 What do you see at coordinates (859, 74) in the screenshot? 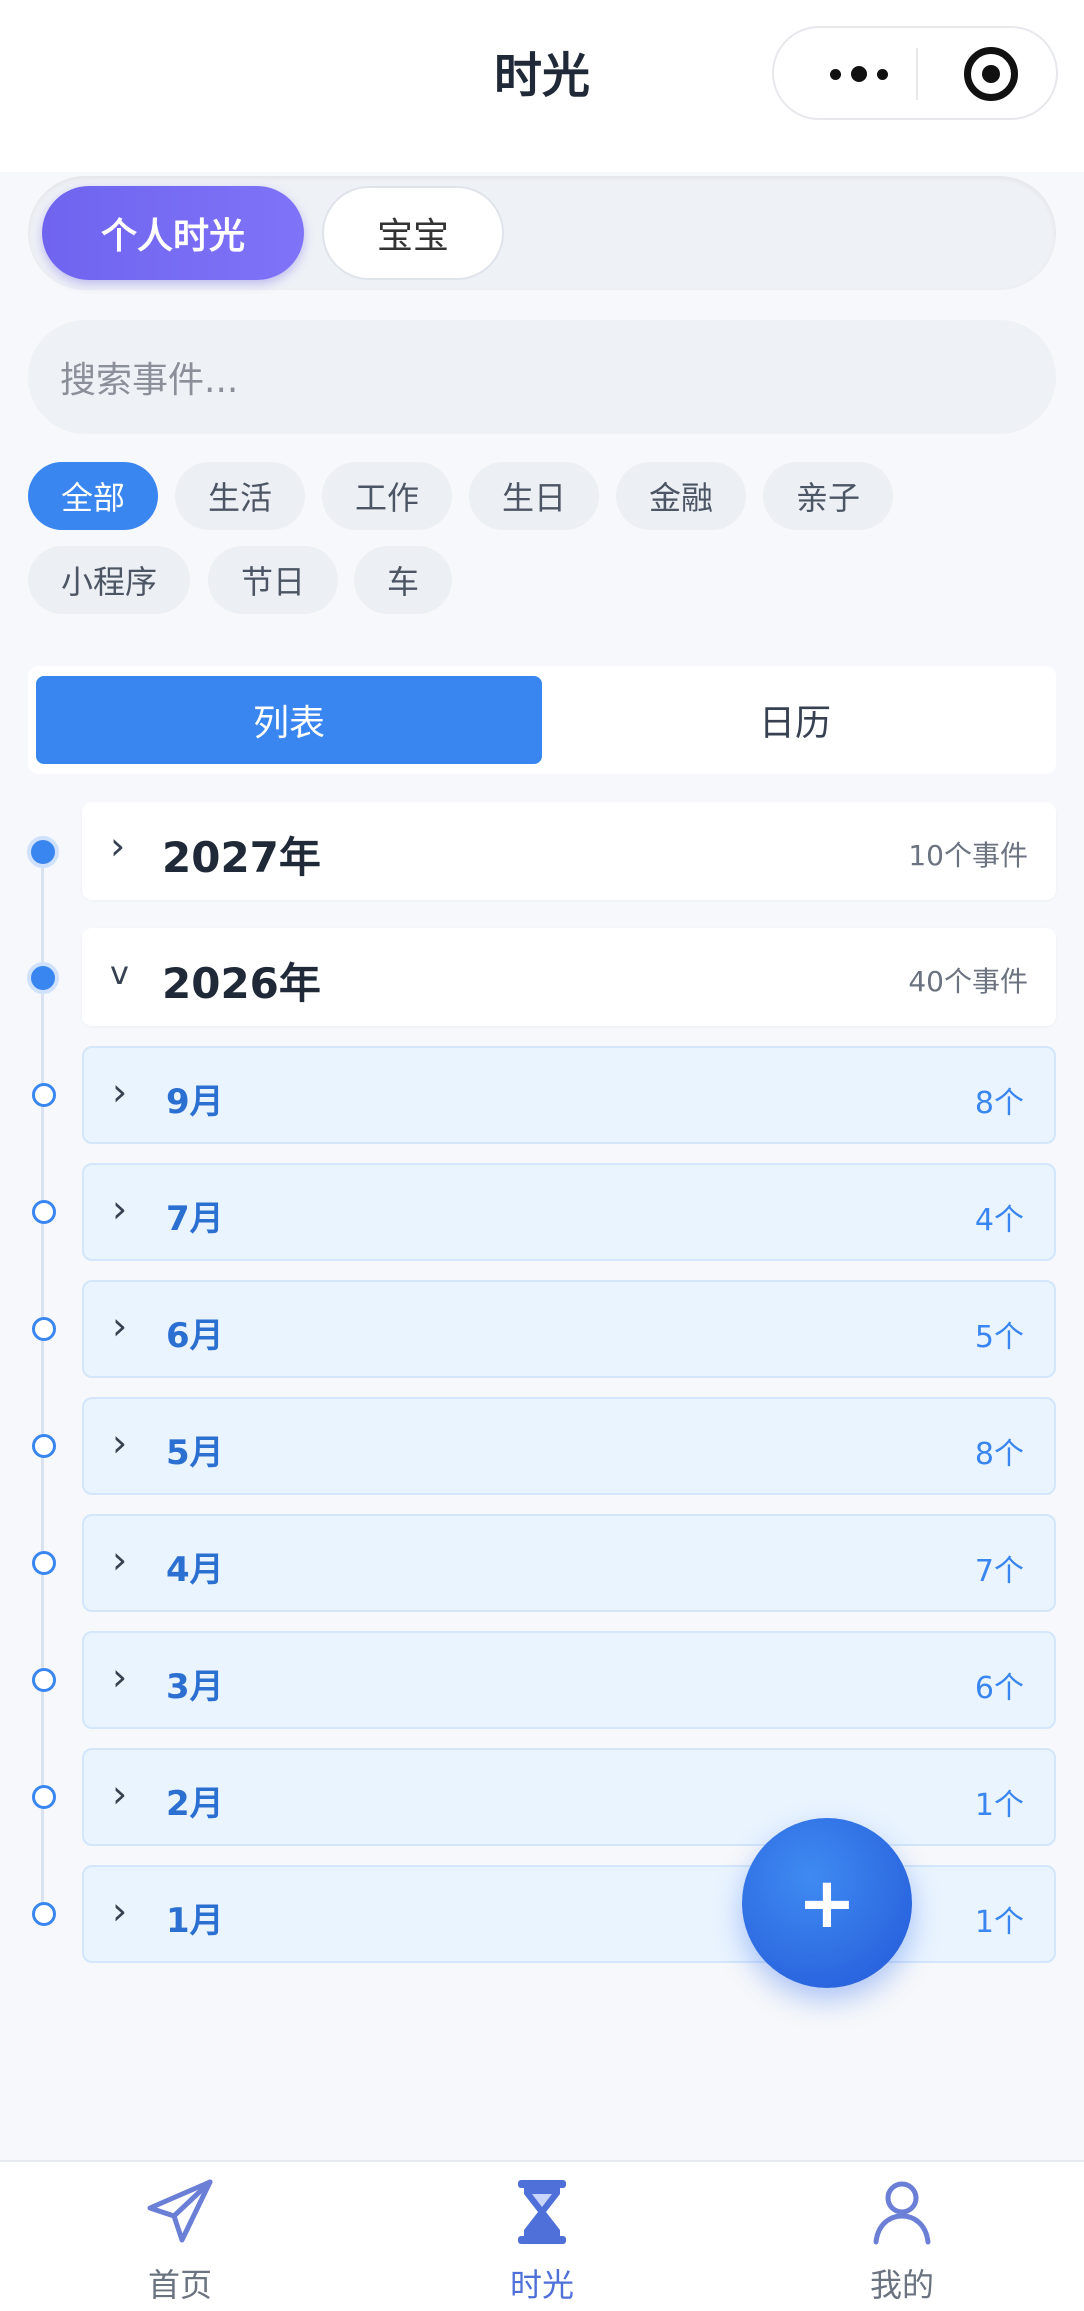
I see `more-icon` at bounding box center [859, 74].